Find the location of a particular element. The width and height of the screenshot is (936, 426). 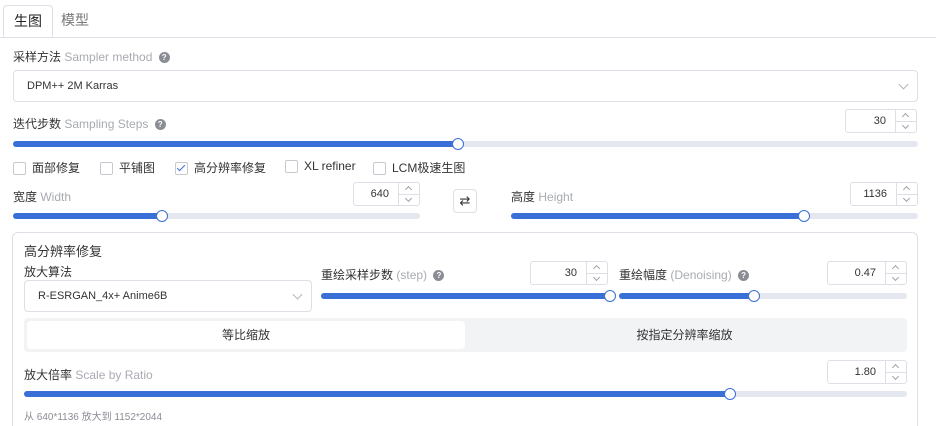

checkbox-lcm: LCM极速生图 is located at coordinates (419, 167).